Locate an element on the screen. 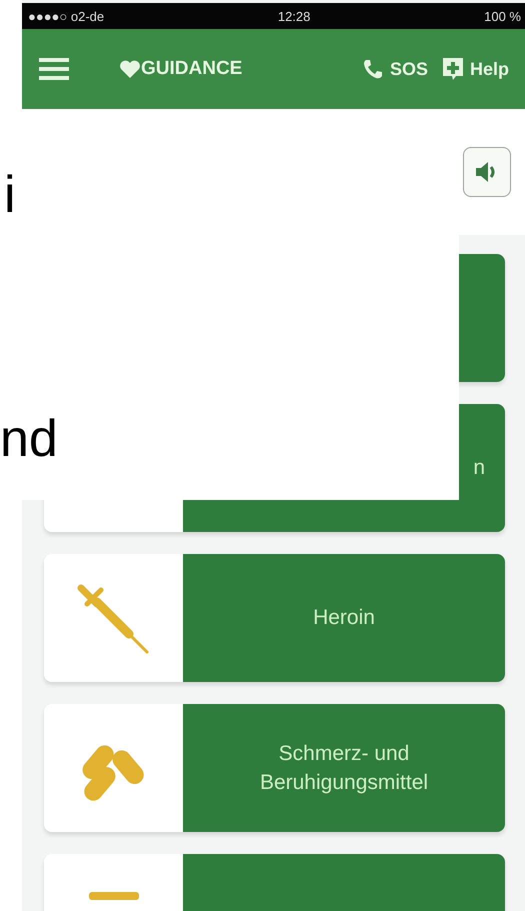 This screenshot has height=911, width=525. category-button: Schmerz- und Beruhigungsmittel is located at coordinates (344, 768).